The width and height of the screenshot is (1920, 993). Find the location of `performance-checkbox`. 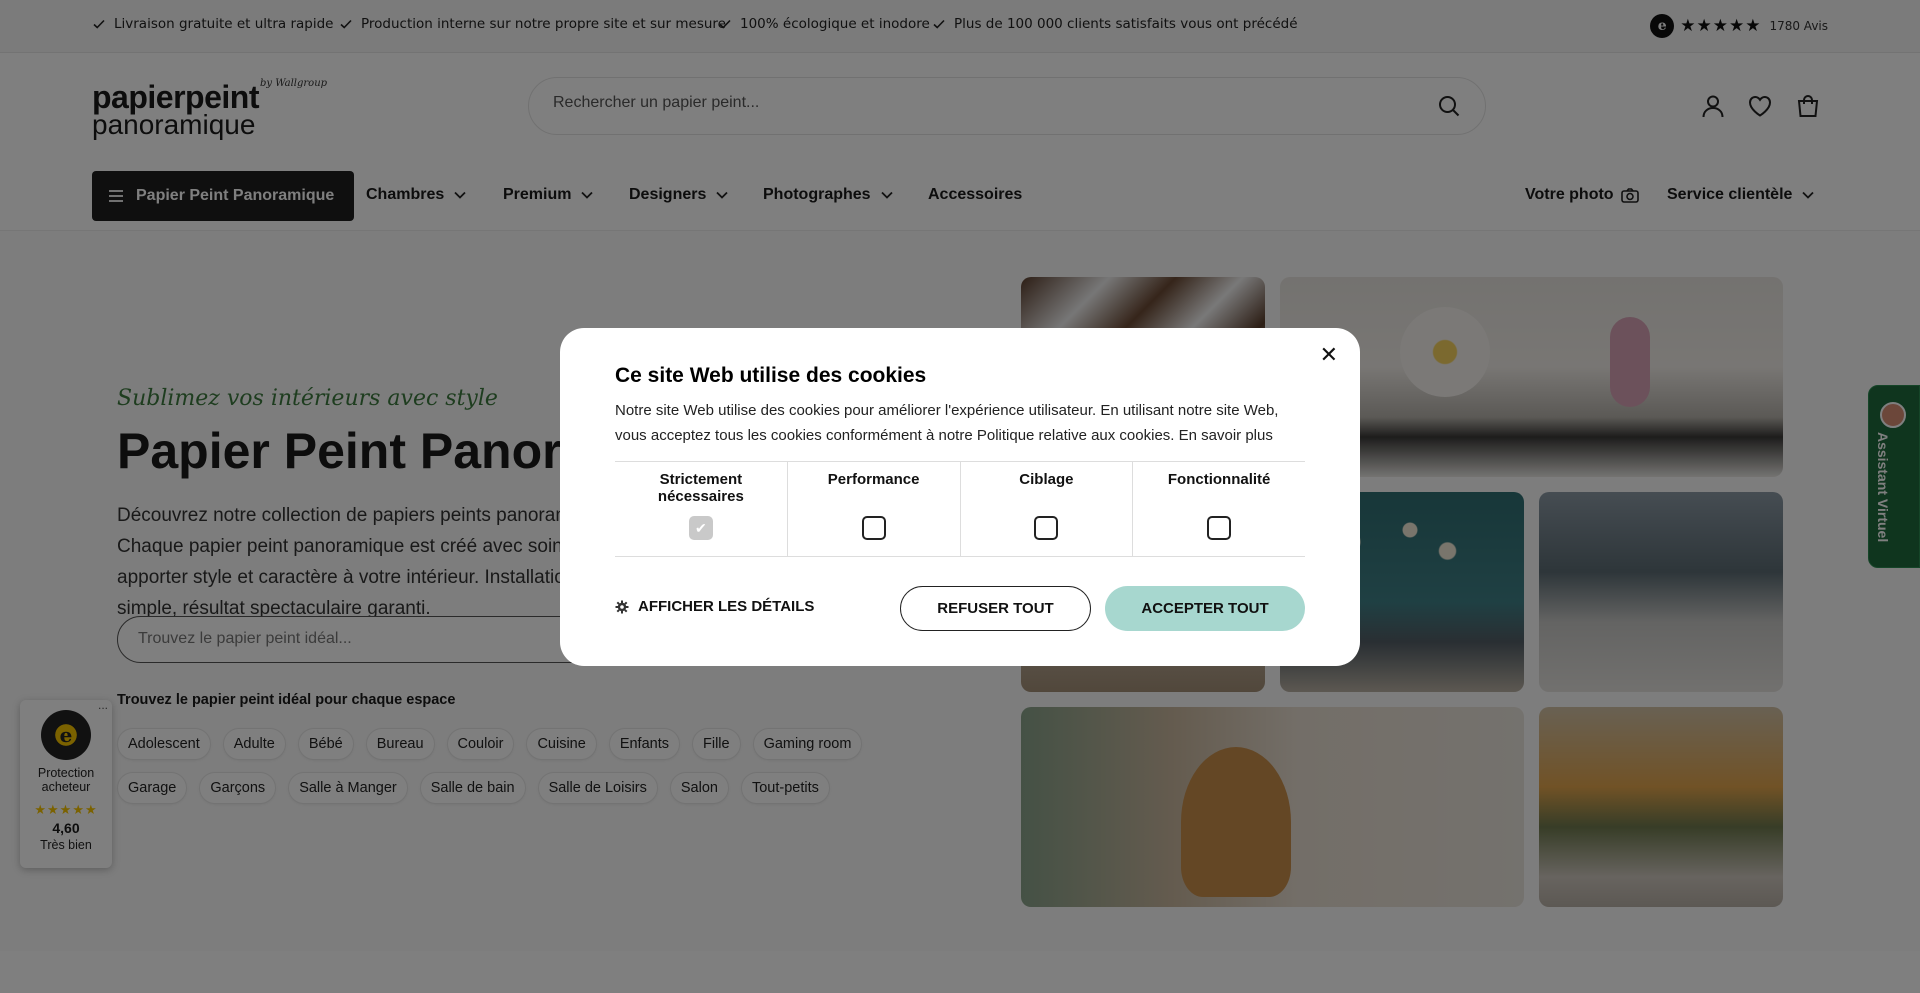

performance-checkbox is located at coordinates (873, 528).